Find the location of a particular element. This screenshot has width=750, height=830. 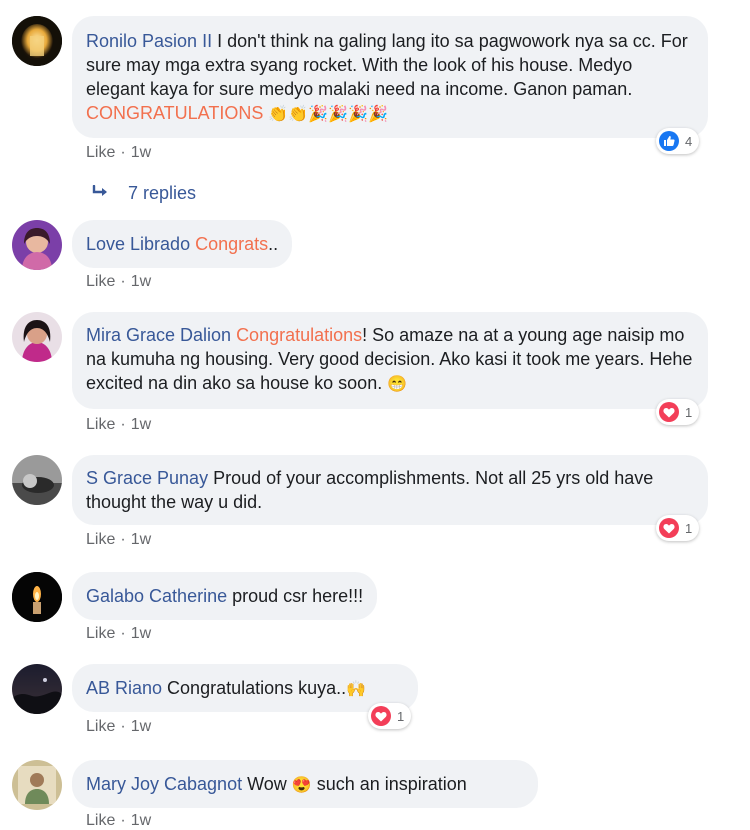

comment-text: Congratulations kuya.. is located at coordinates (254, 688).